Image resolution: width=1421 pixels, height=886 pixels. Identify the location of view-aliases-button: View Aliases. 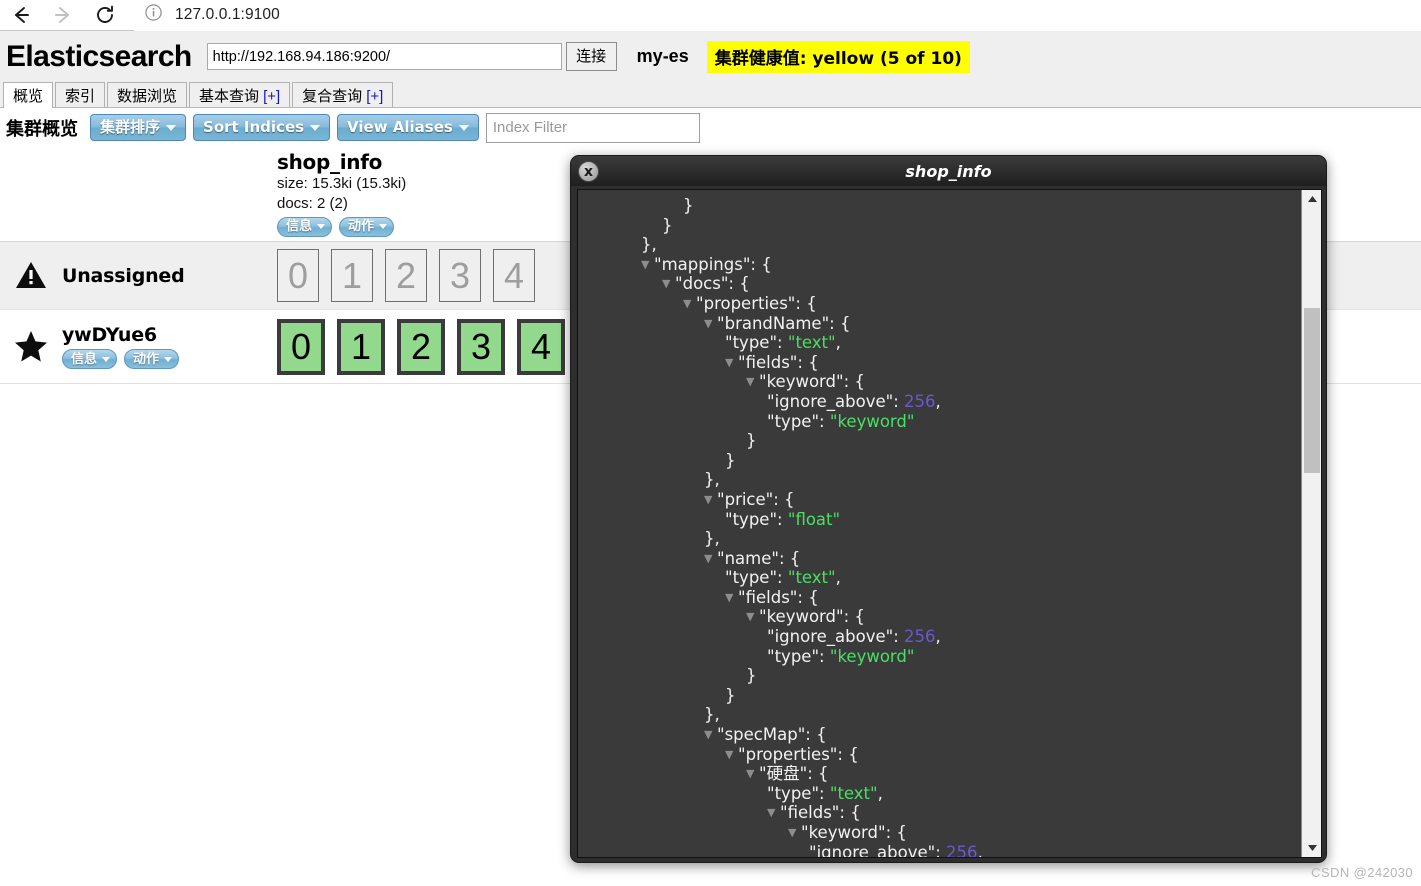
(408, 127).